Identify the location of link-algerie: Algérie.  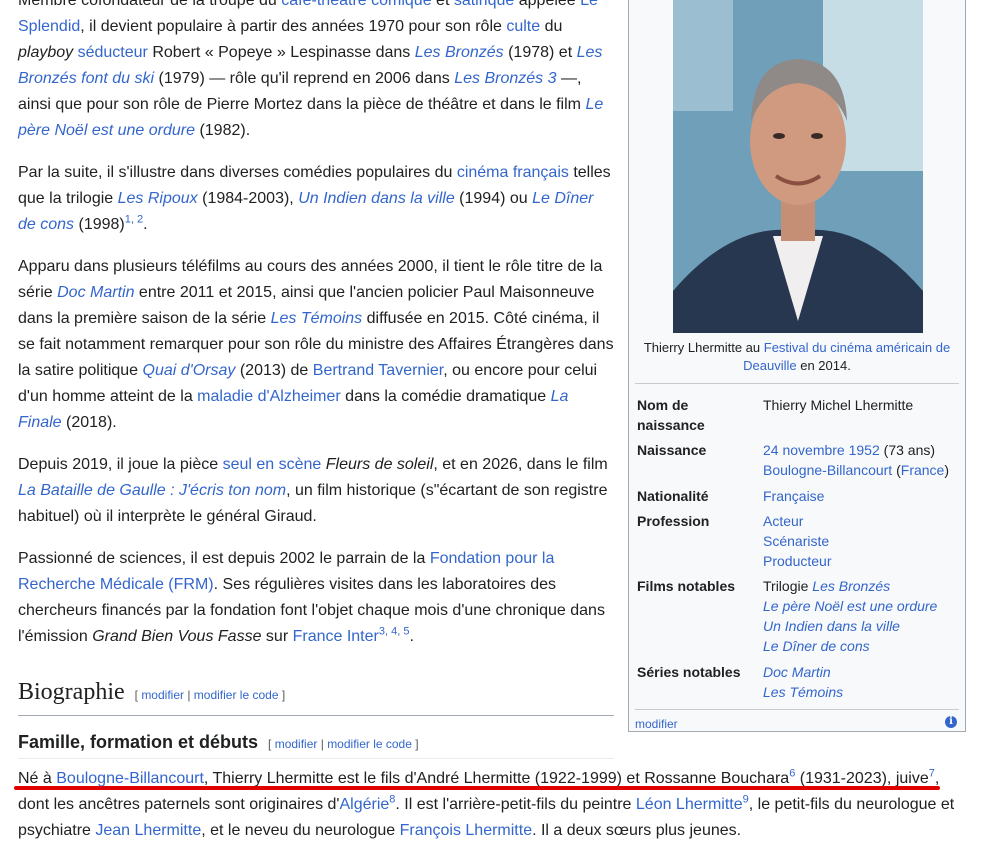
(364, 804).